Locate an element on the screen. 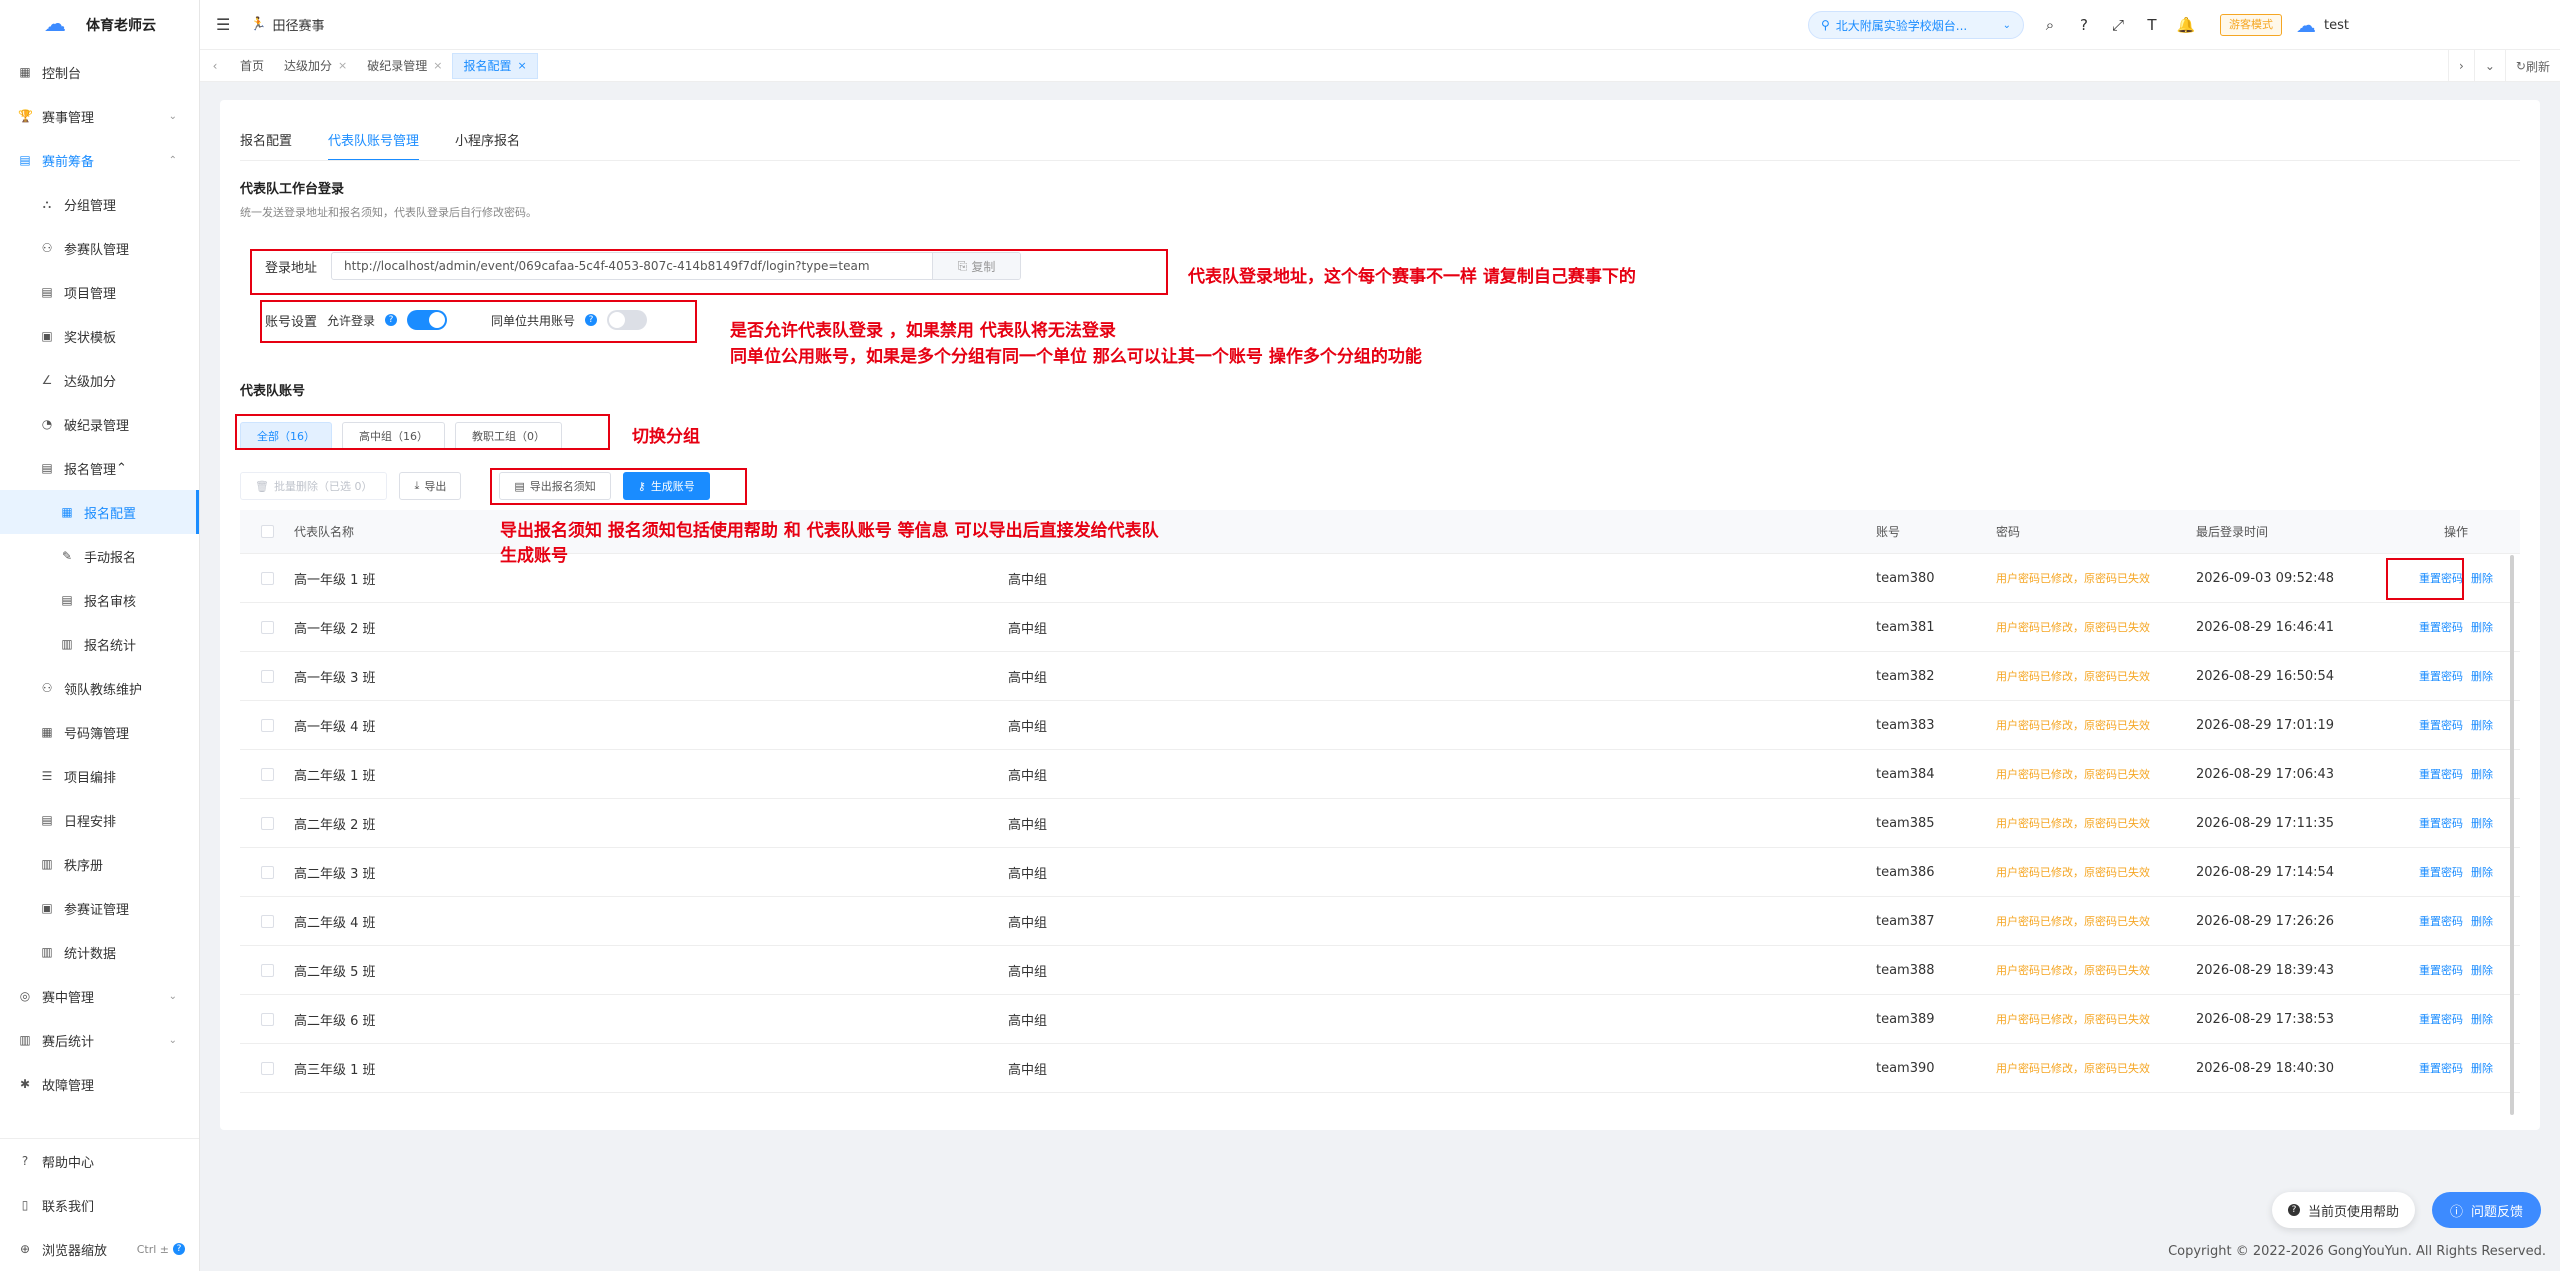 The width and height of the screenshot is (2560, 1271). select-all-checkbox is located at coordinates (267, 531).